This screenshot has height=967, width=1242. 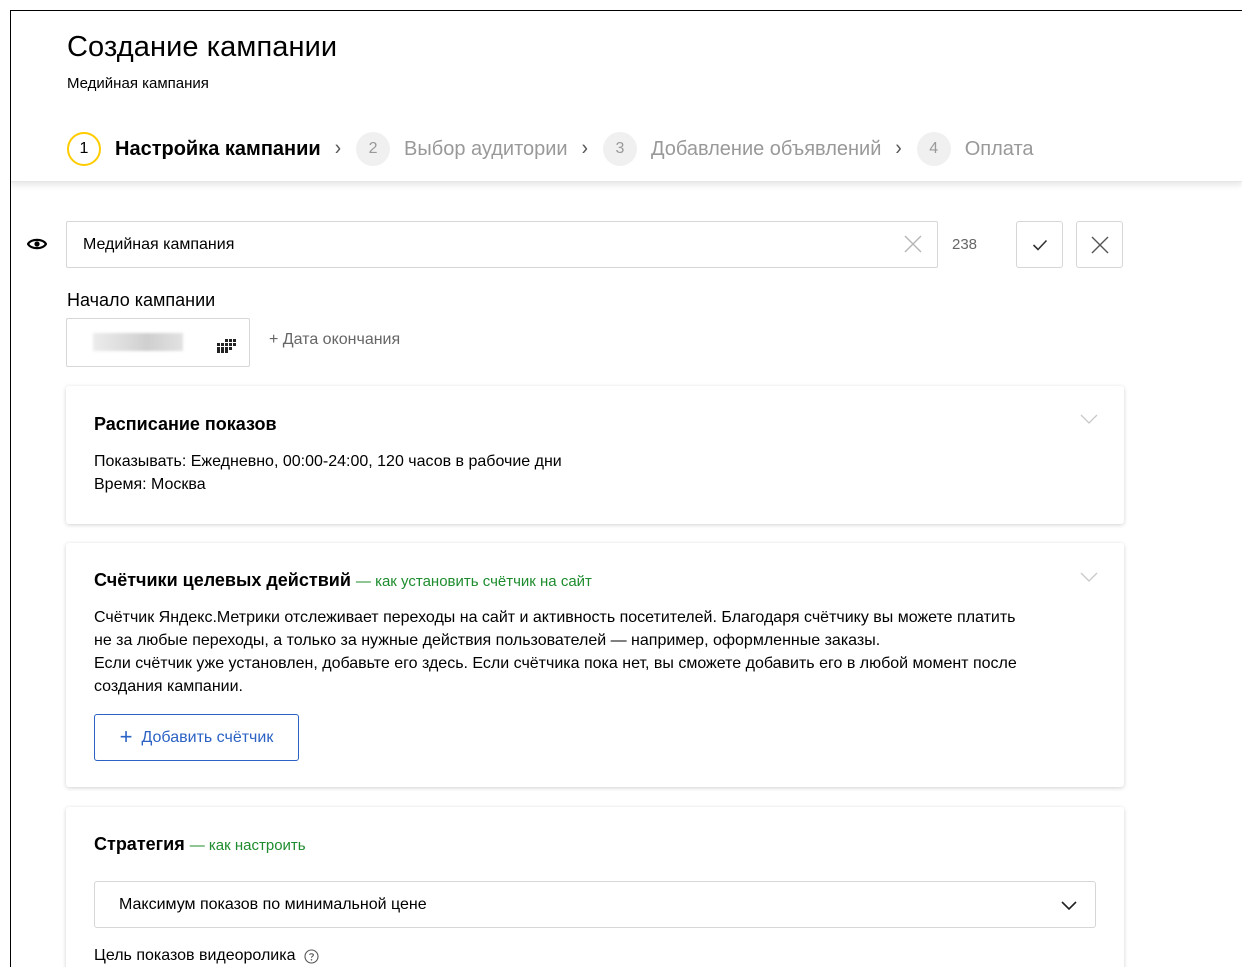 I want to click on video-goal-label: Цель показов видеоролика, so click(x=195, y=955).